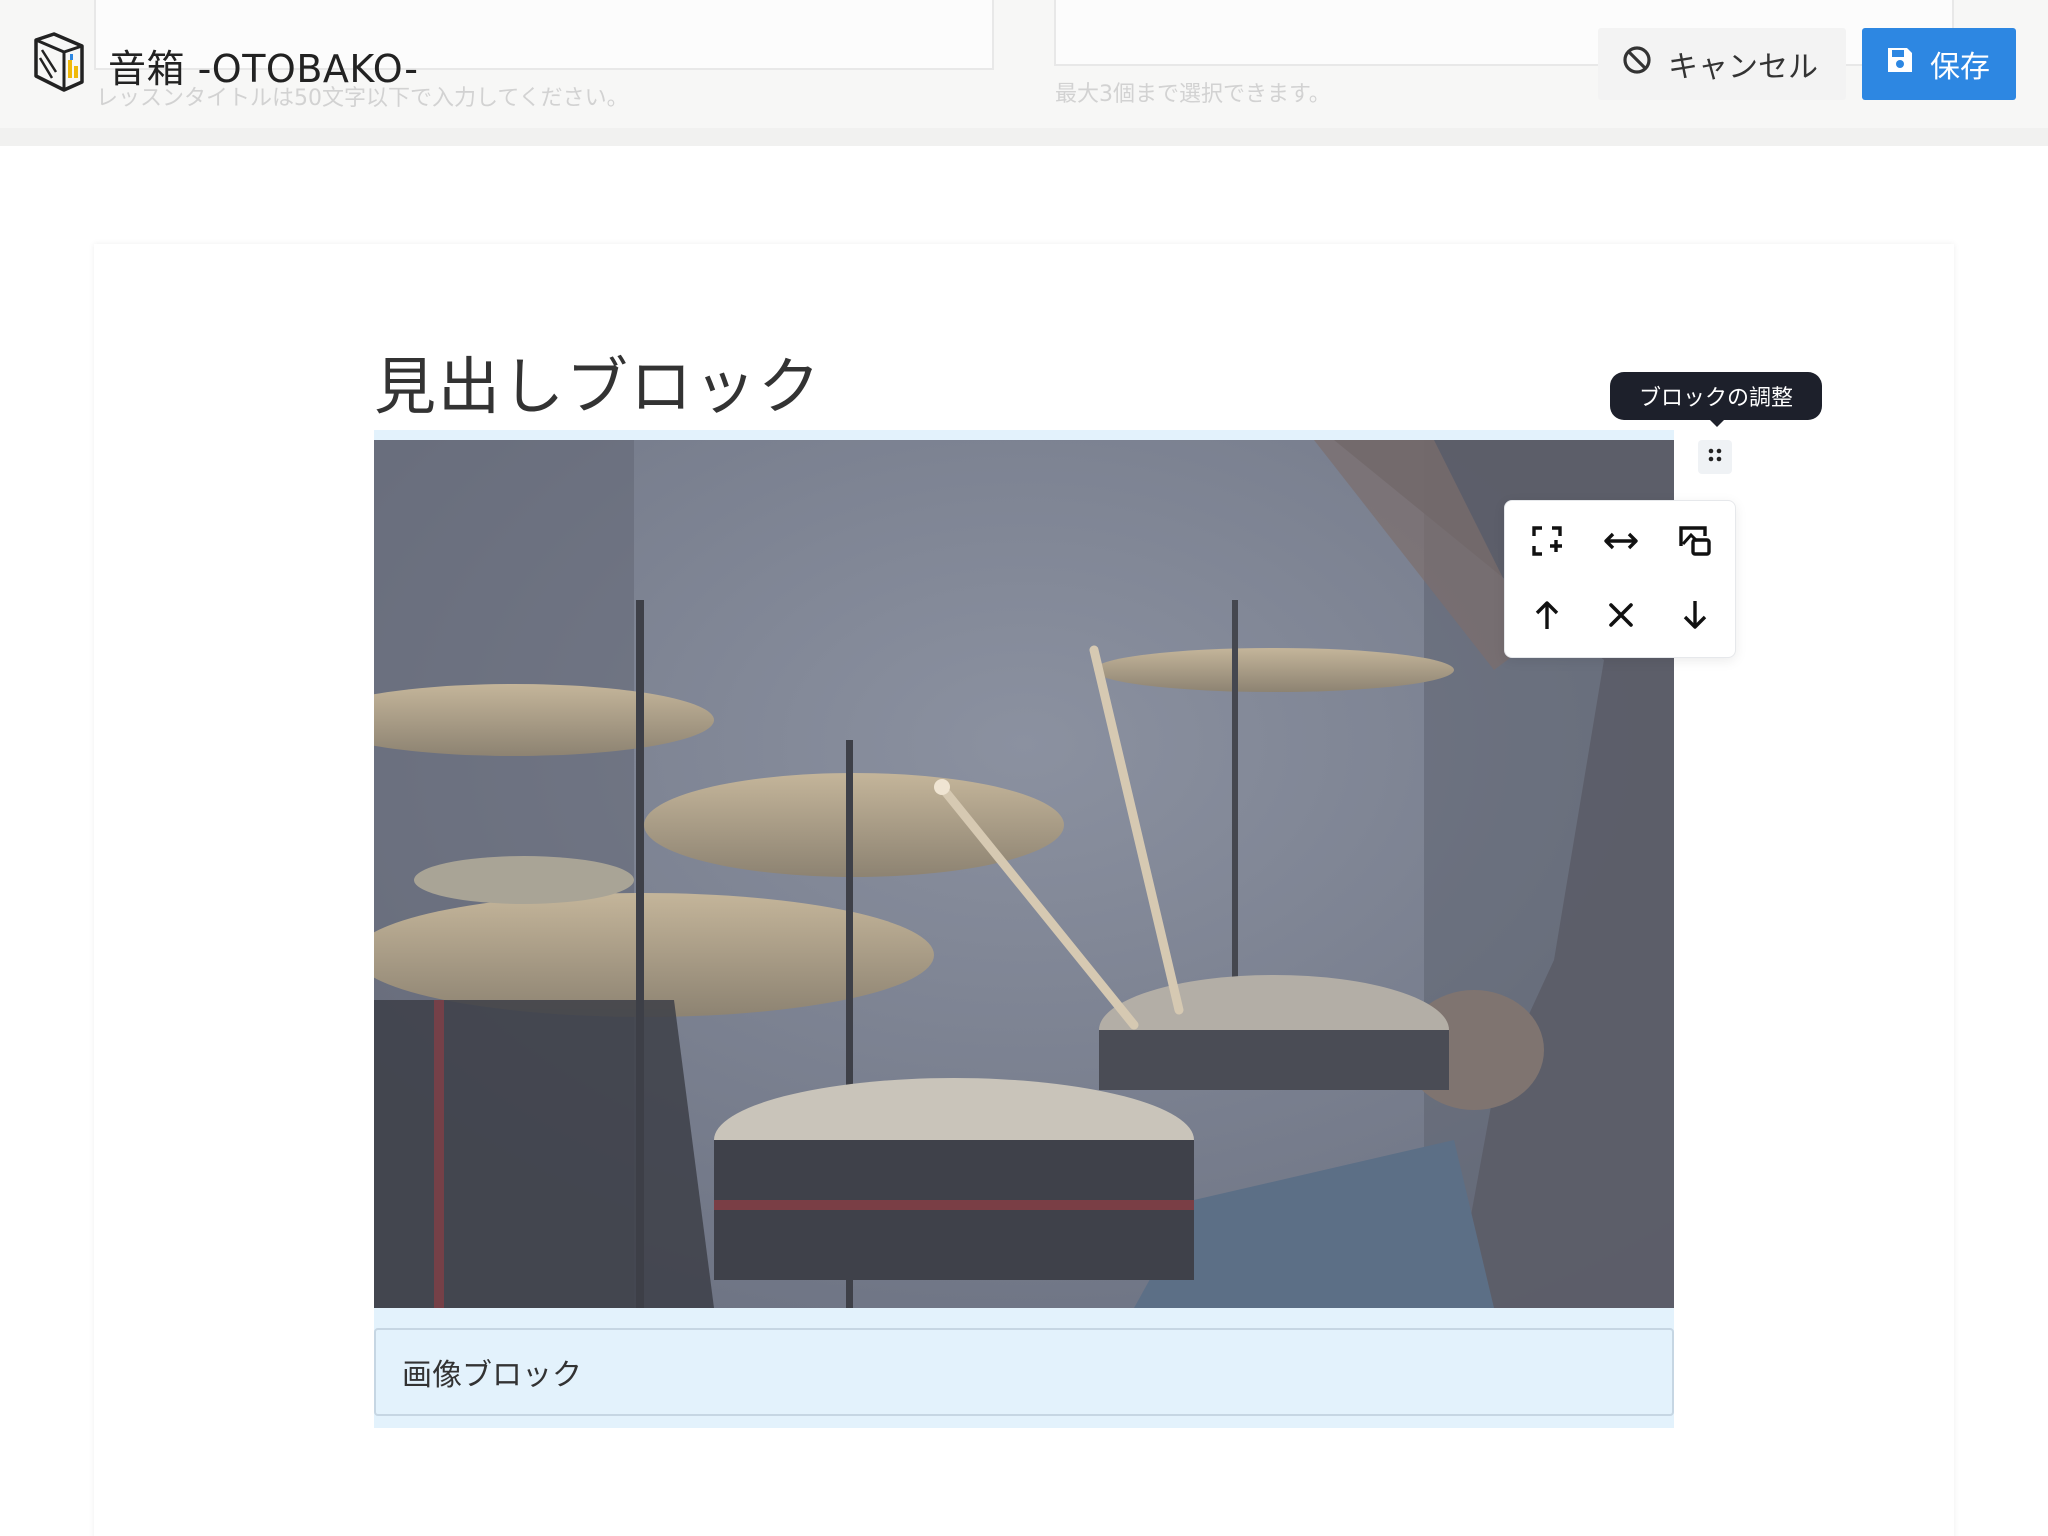 The height and width of the screenshot is (1536, 2048). I want to click on cancel-button: キャンセル, so click(1722, 64).